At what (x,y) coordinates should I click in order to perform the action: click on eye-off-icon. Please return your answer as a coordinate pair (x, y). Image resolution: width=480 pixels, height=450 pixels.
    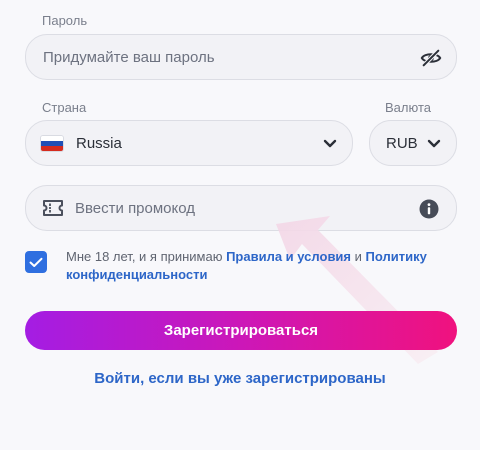
    Looking at the image, I should click on (431, 58).